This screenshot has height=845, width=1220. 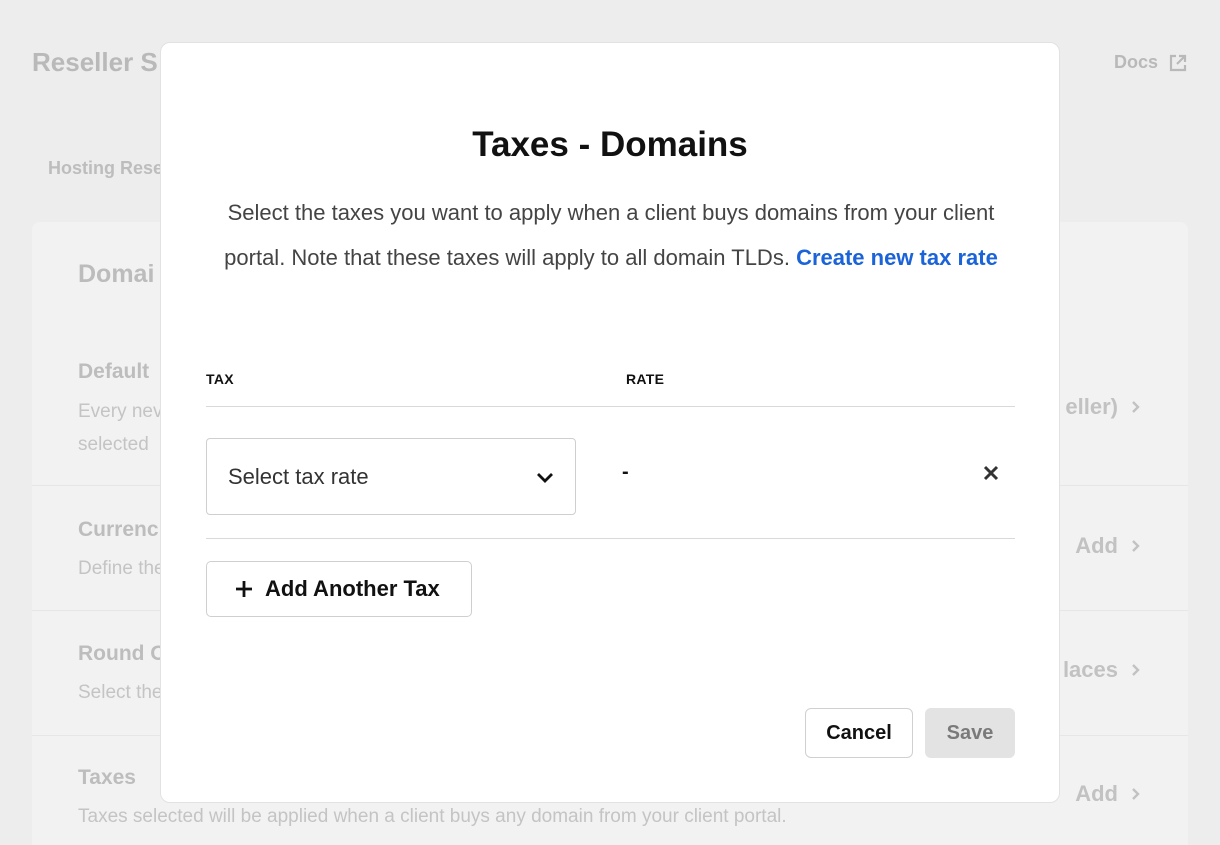 I want to click on rate-value: -, so click(x=625, y=472).